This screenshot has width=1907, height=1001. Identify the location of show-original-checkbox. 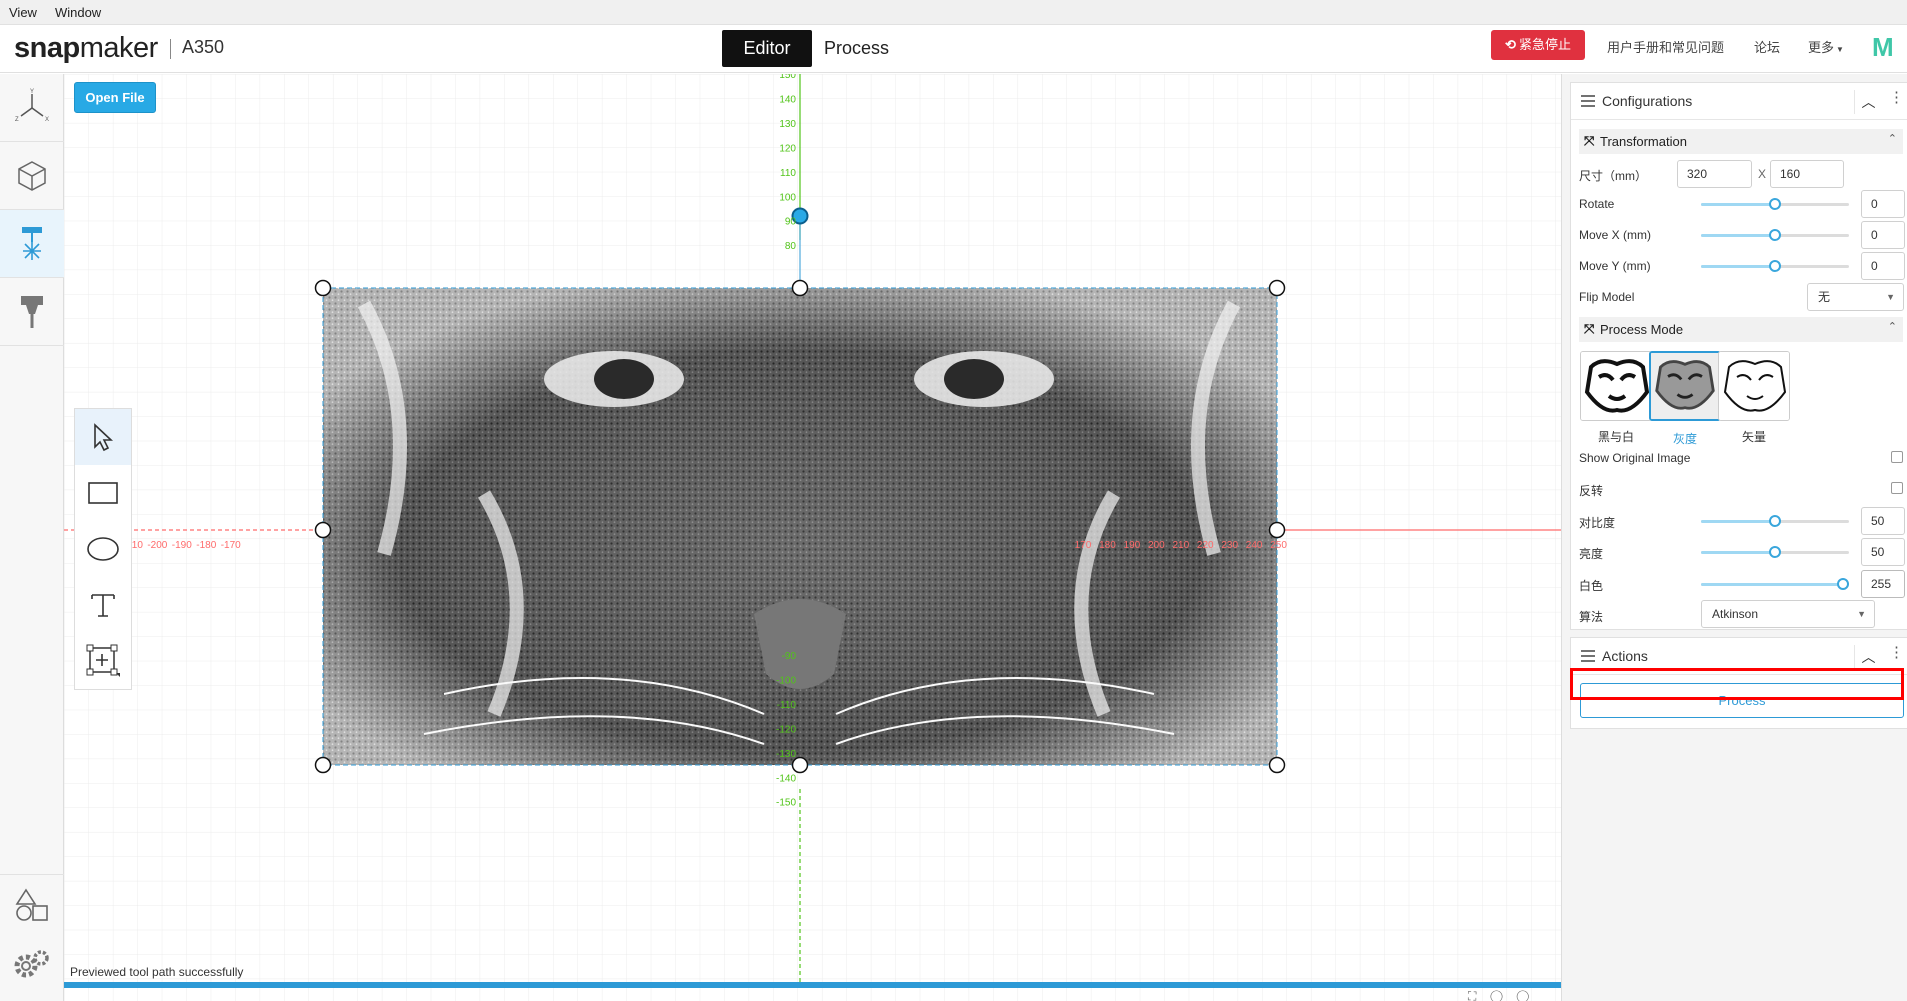
(1897, 457).